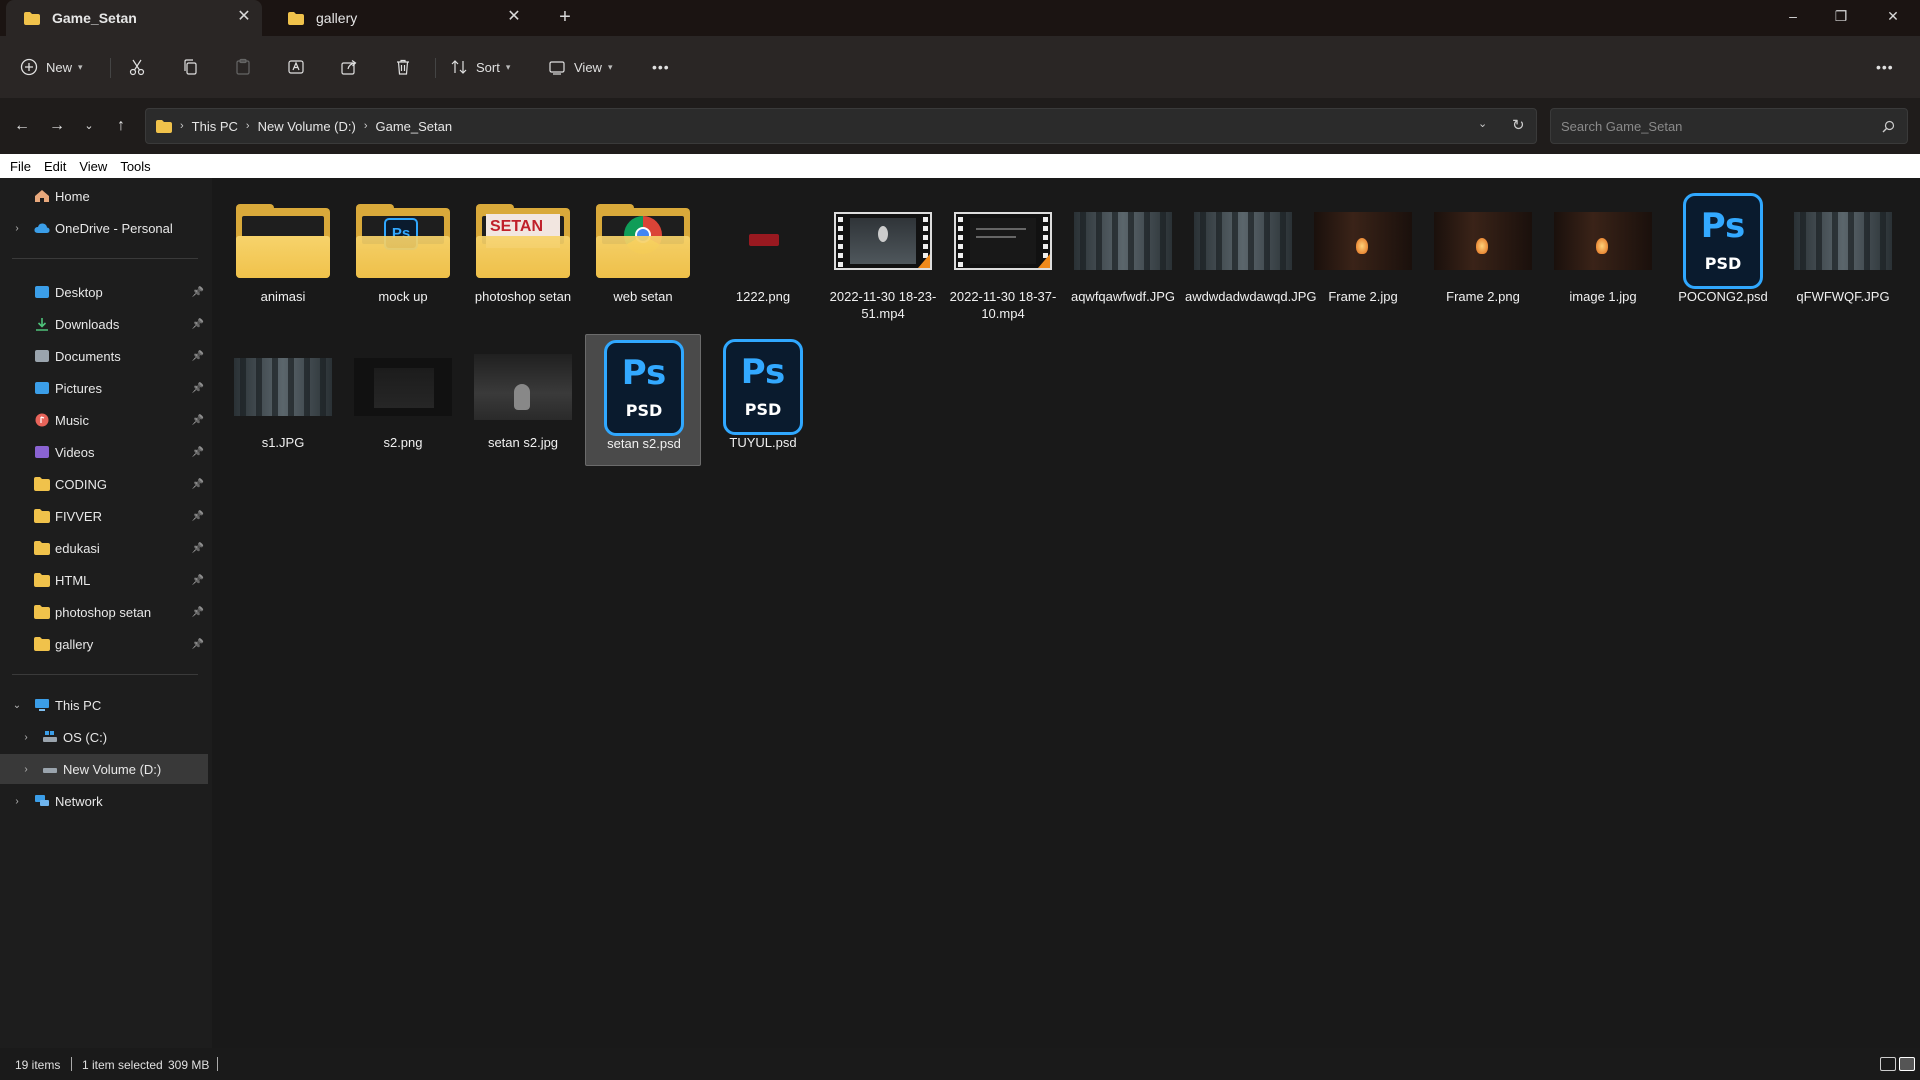 This screenshot has height=1080, width=1920. What do you see at coordinates (643, 254) in the screenshot?
I see `folder-item: web setan` at bounding box center [643, 254].